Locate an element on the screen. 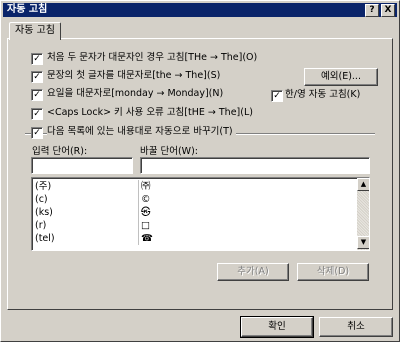 This screenshot has width=400, height=342. list-item-input: (tel) is located at coordinates (45, 238).